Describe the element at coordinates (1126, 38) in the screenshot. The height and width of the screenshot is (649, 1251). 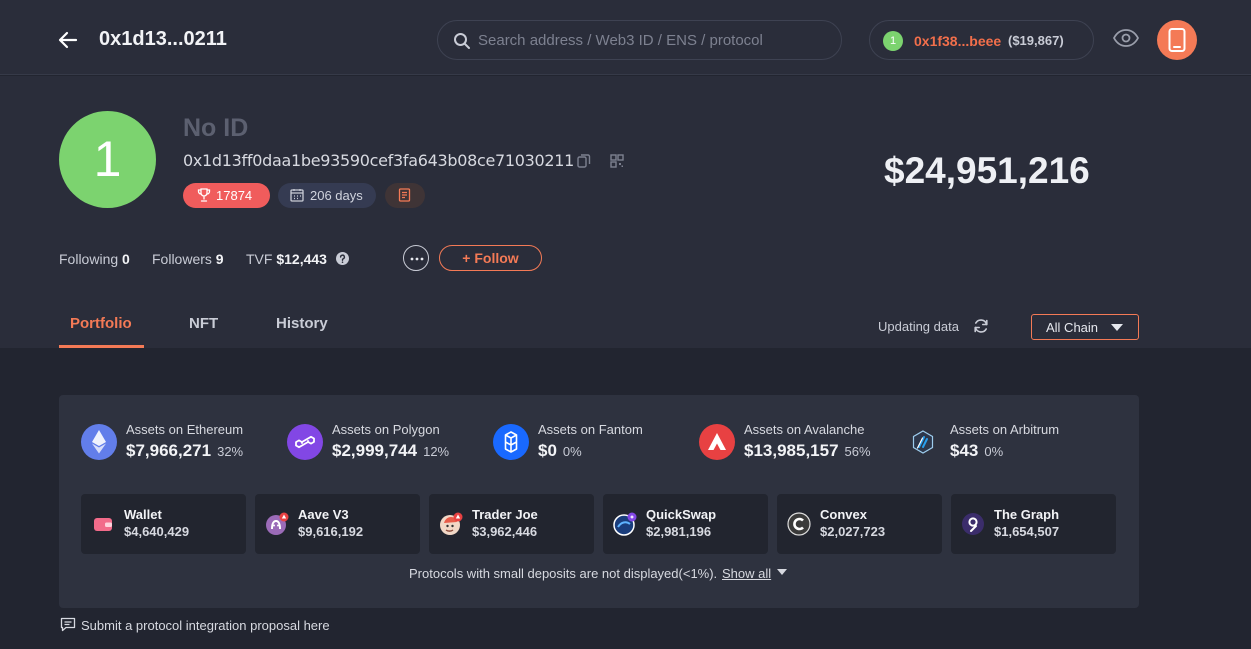
I see `eye-icon` at that location.